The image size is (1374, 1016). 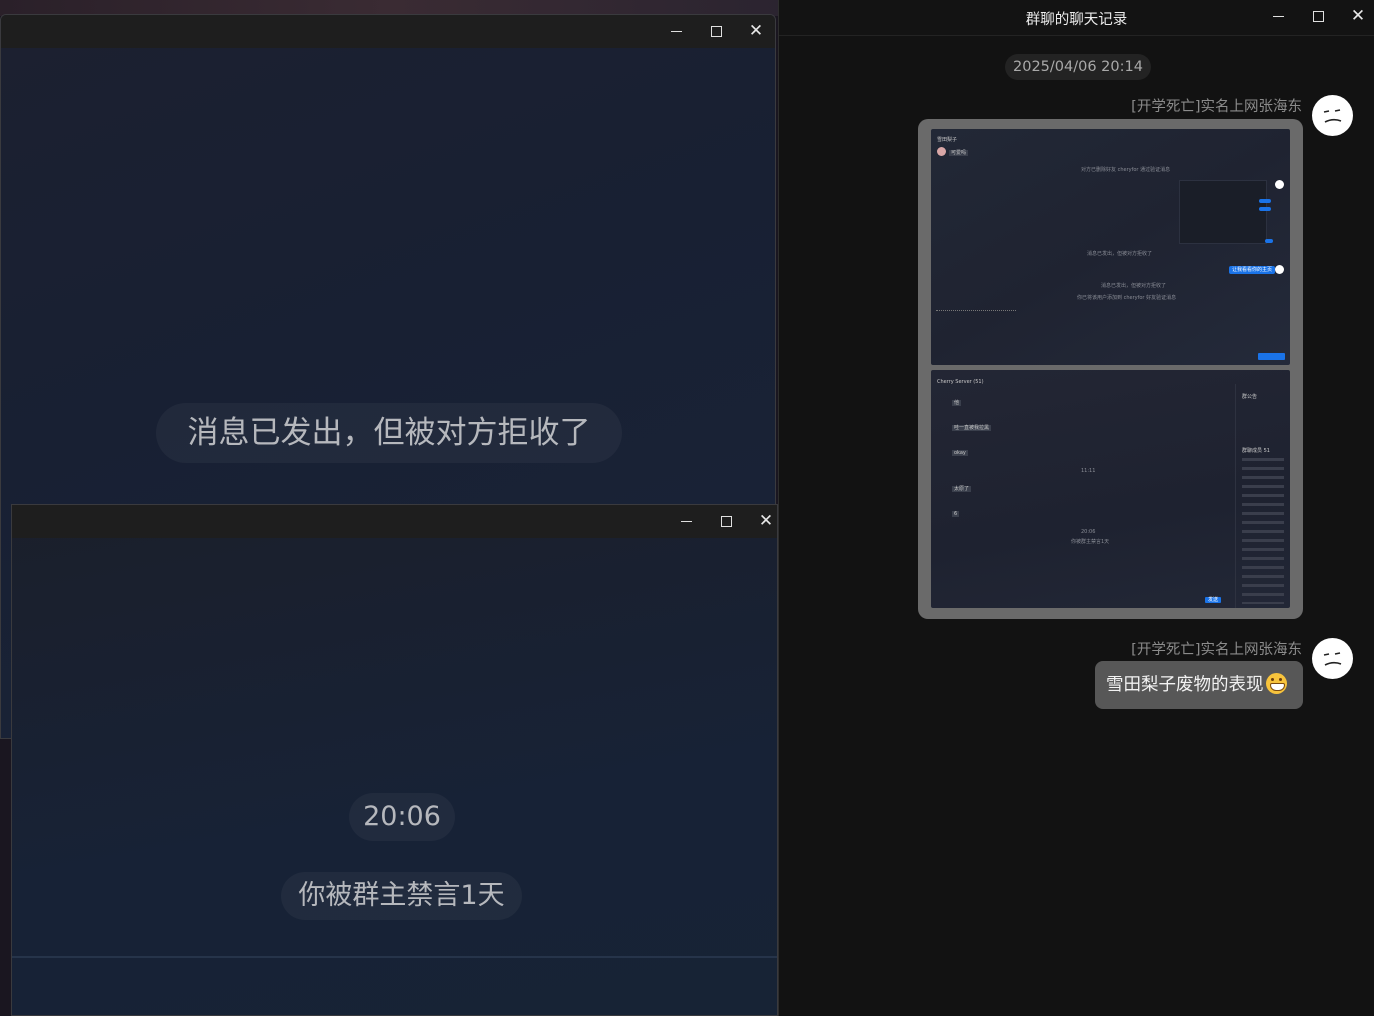 I want to click on thumb-notice: 对方已删除好友 cheryfor 通过验证消息, so click(x=1126, y=170).